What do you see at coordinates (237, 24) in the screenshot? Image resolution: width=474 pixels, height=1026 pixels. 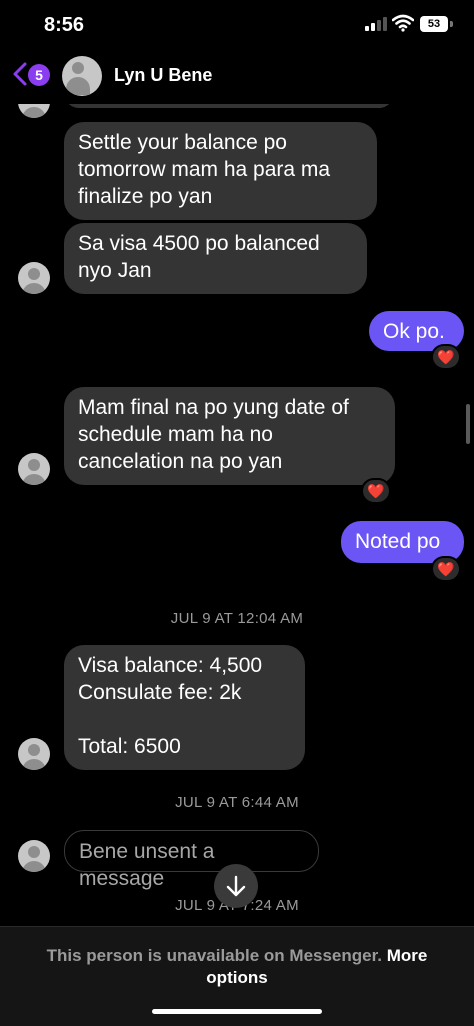 I see `status-bar: 8:56 53` at bounding box center [237, 24].